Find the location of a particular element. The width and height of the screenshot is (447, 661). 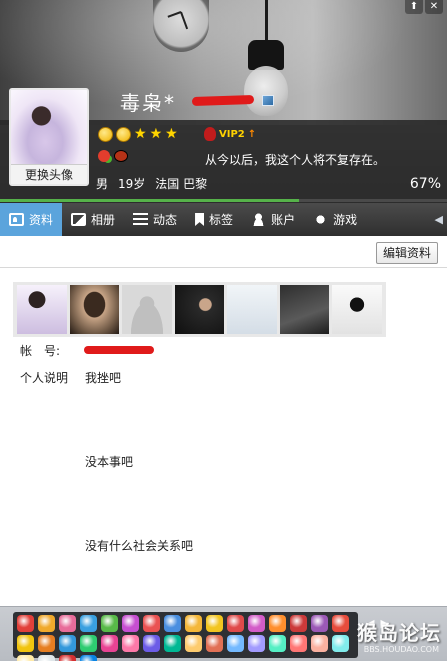

tab-tags: 标签 is located at coordinates (214, 219).